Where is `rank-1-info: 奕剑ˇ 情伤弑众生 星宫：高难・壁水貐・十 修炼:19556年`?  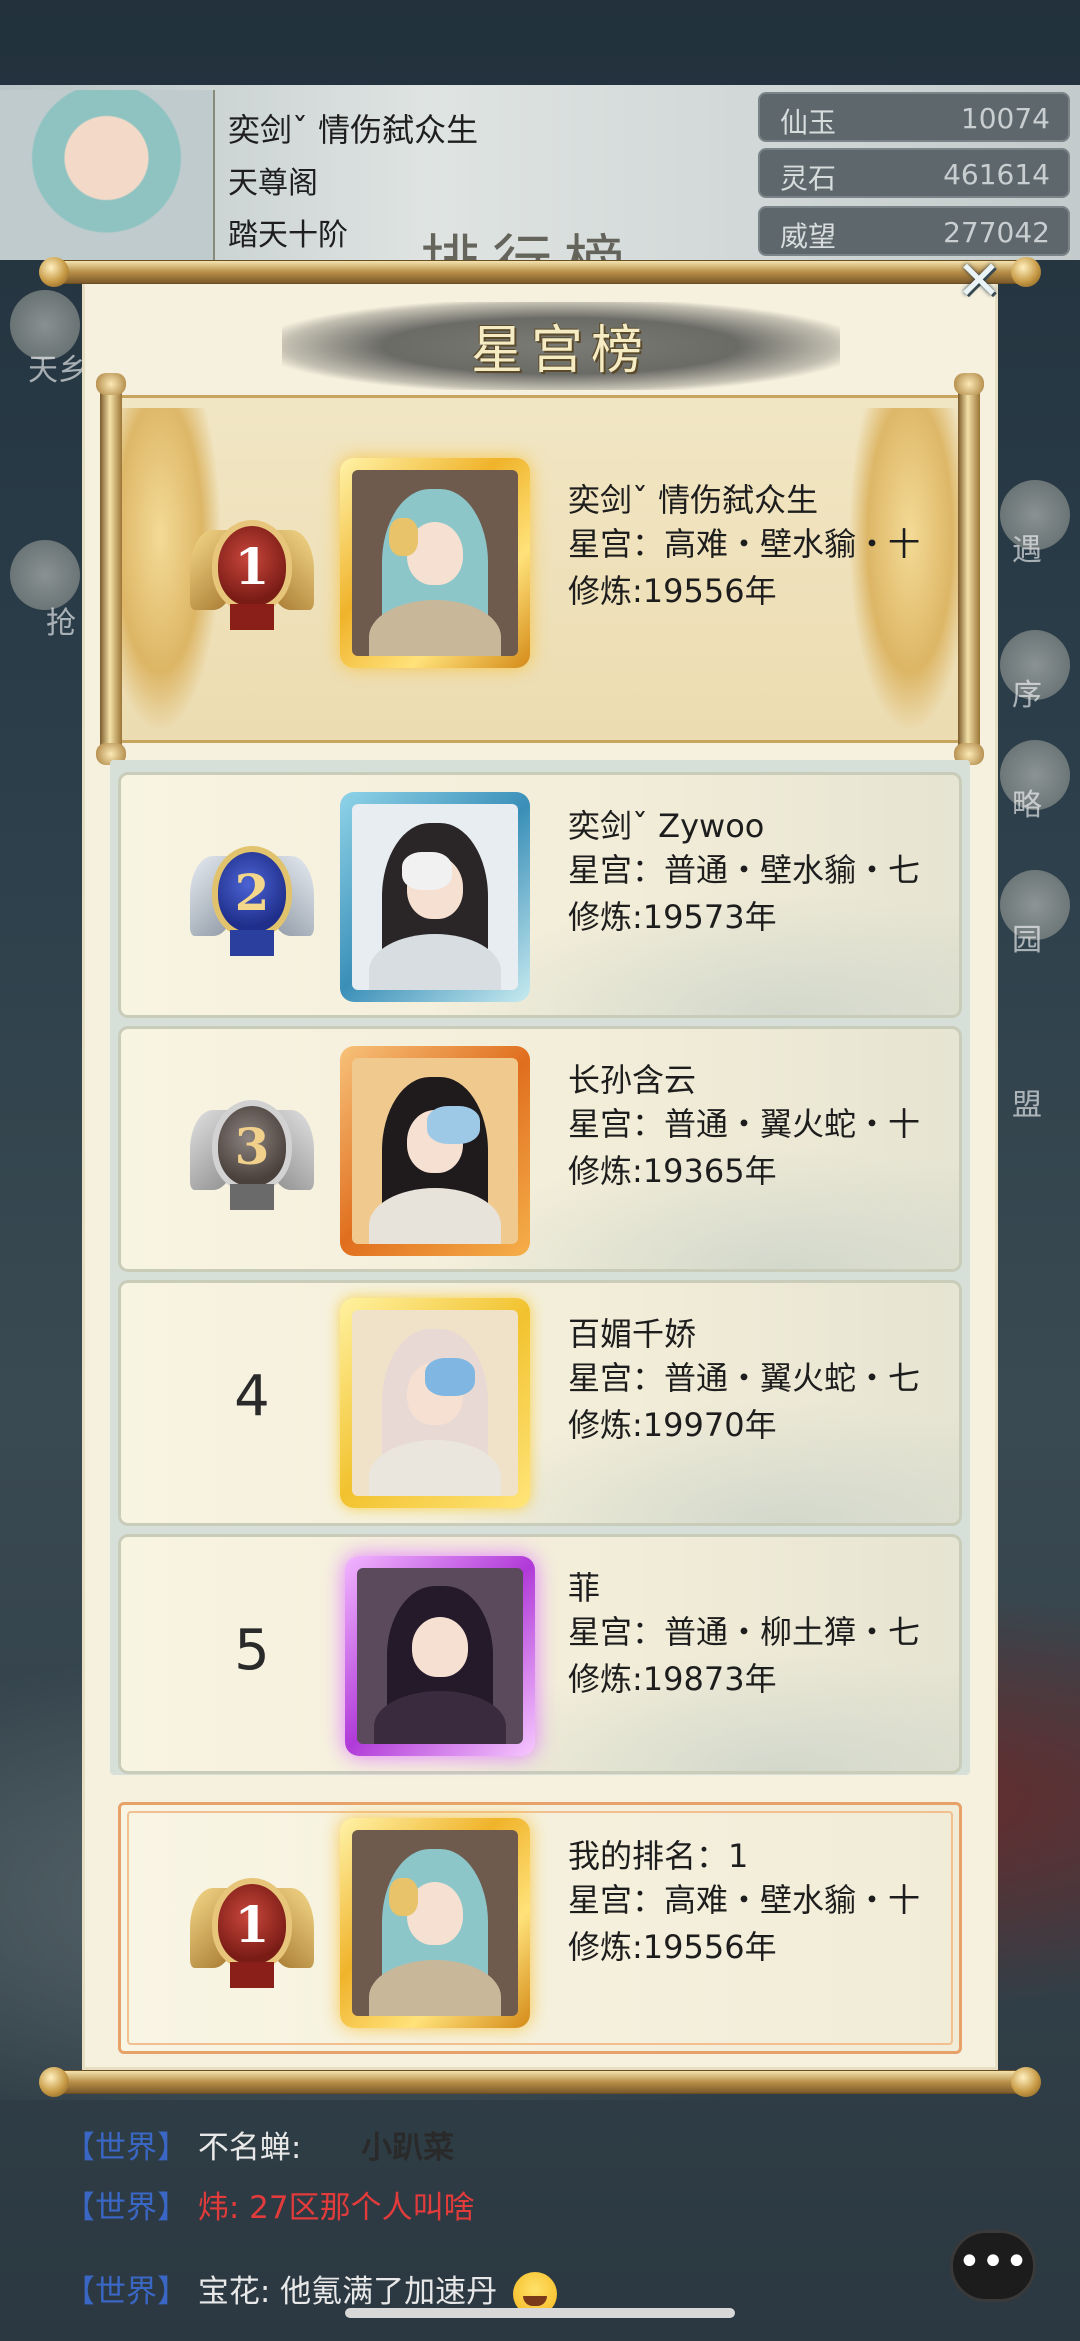 rank-1-info: 奕剑ˇ 情伤弑众生 星宫：高难・壁水貐・十 修炼:19556年 is located at coordinates (768, 545).